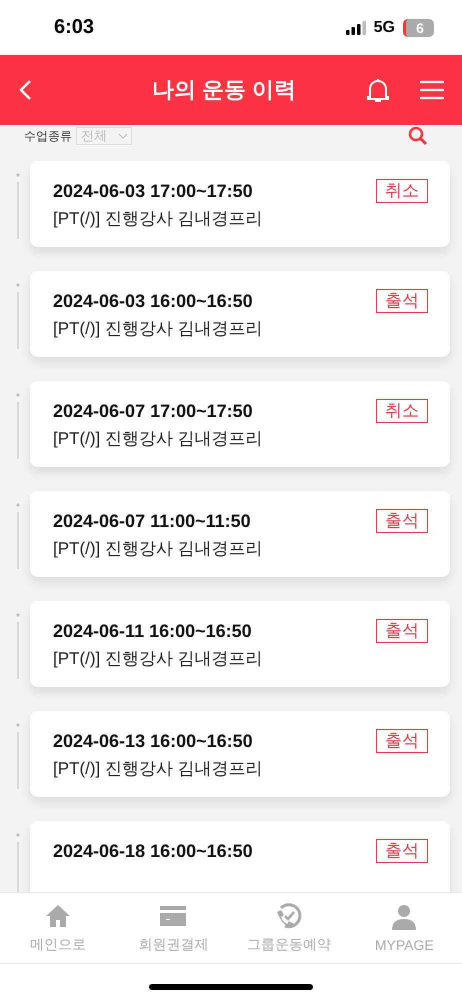 The height and width of the screenshot is (1000, 462). Describe the element at coordinates (153, 191) in the screenshot. I see `session-datetime: 2024-06-03 17:00~17:50` at that location.